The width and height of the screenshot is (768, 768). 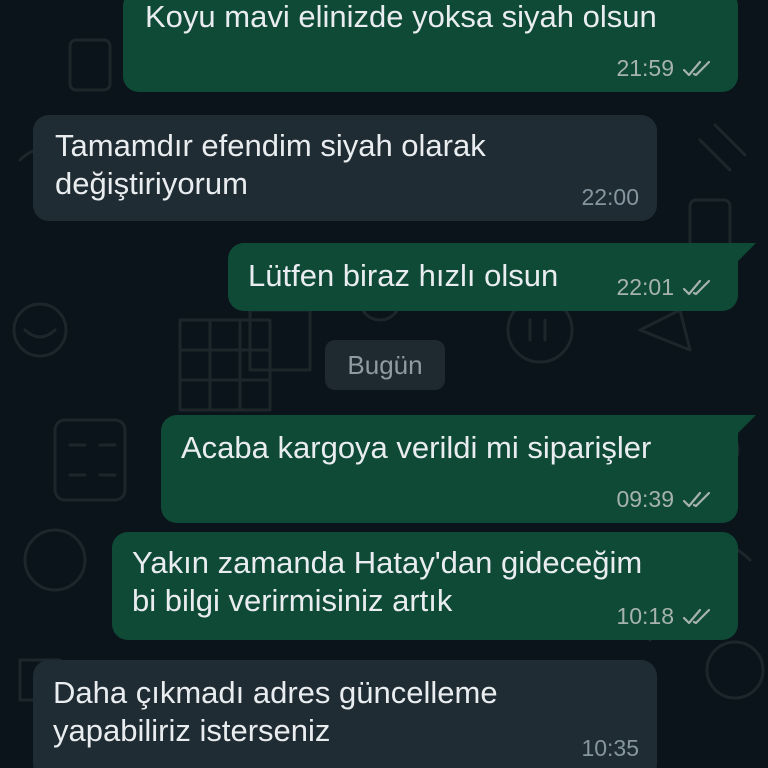 I want to click on message-text: Koyu mavi elinizde yoksa siyah olsun, so click(x=401, y=17).